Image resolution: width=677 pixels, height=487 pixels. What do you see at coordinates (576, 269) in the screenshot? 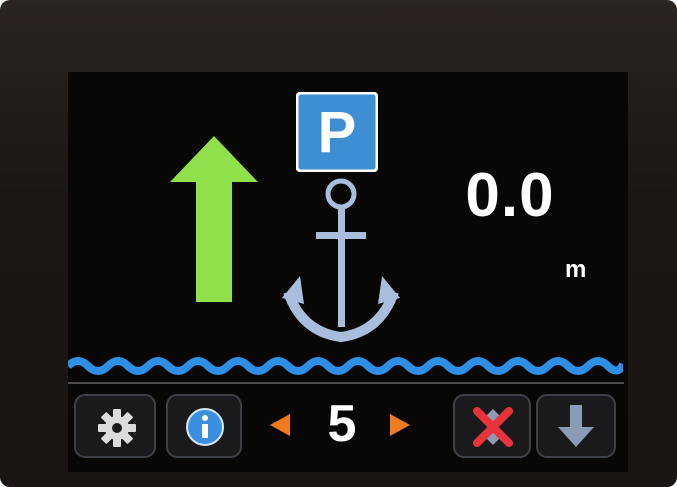
I see `distance-unit: m` at bounding box center [576, 269].